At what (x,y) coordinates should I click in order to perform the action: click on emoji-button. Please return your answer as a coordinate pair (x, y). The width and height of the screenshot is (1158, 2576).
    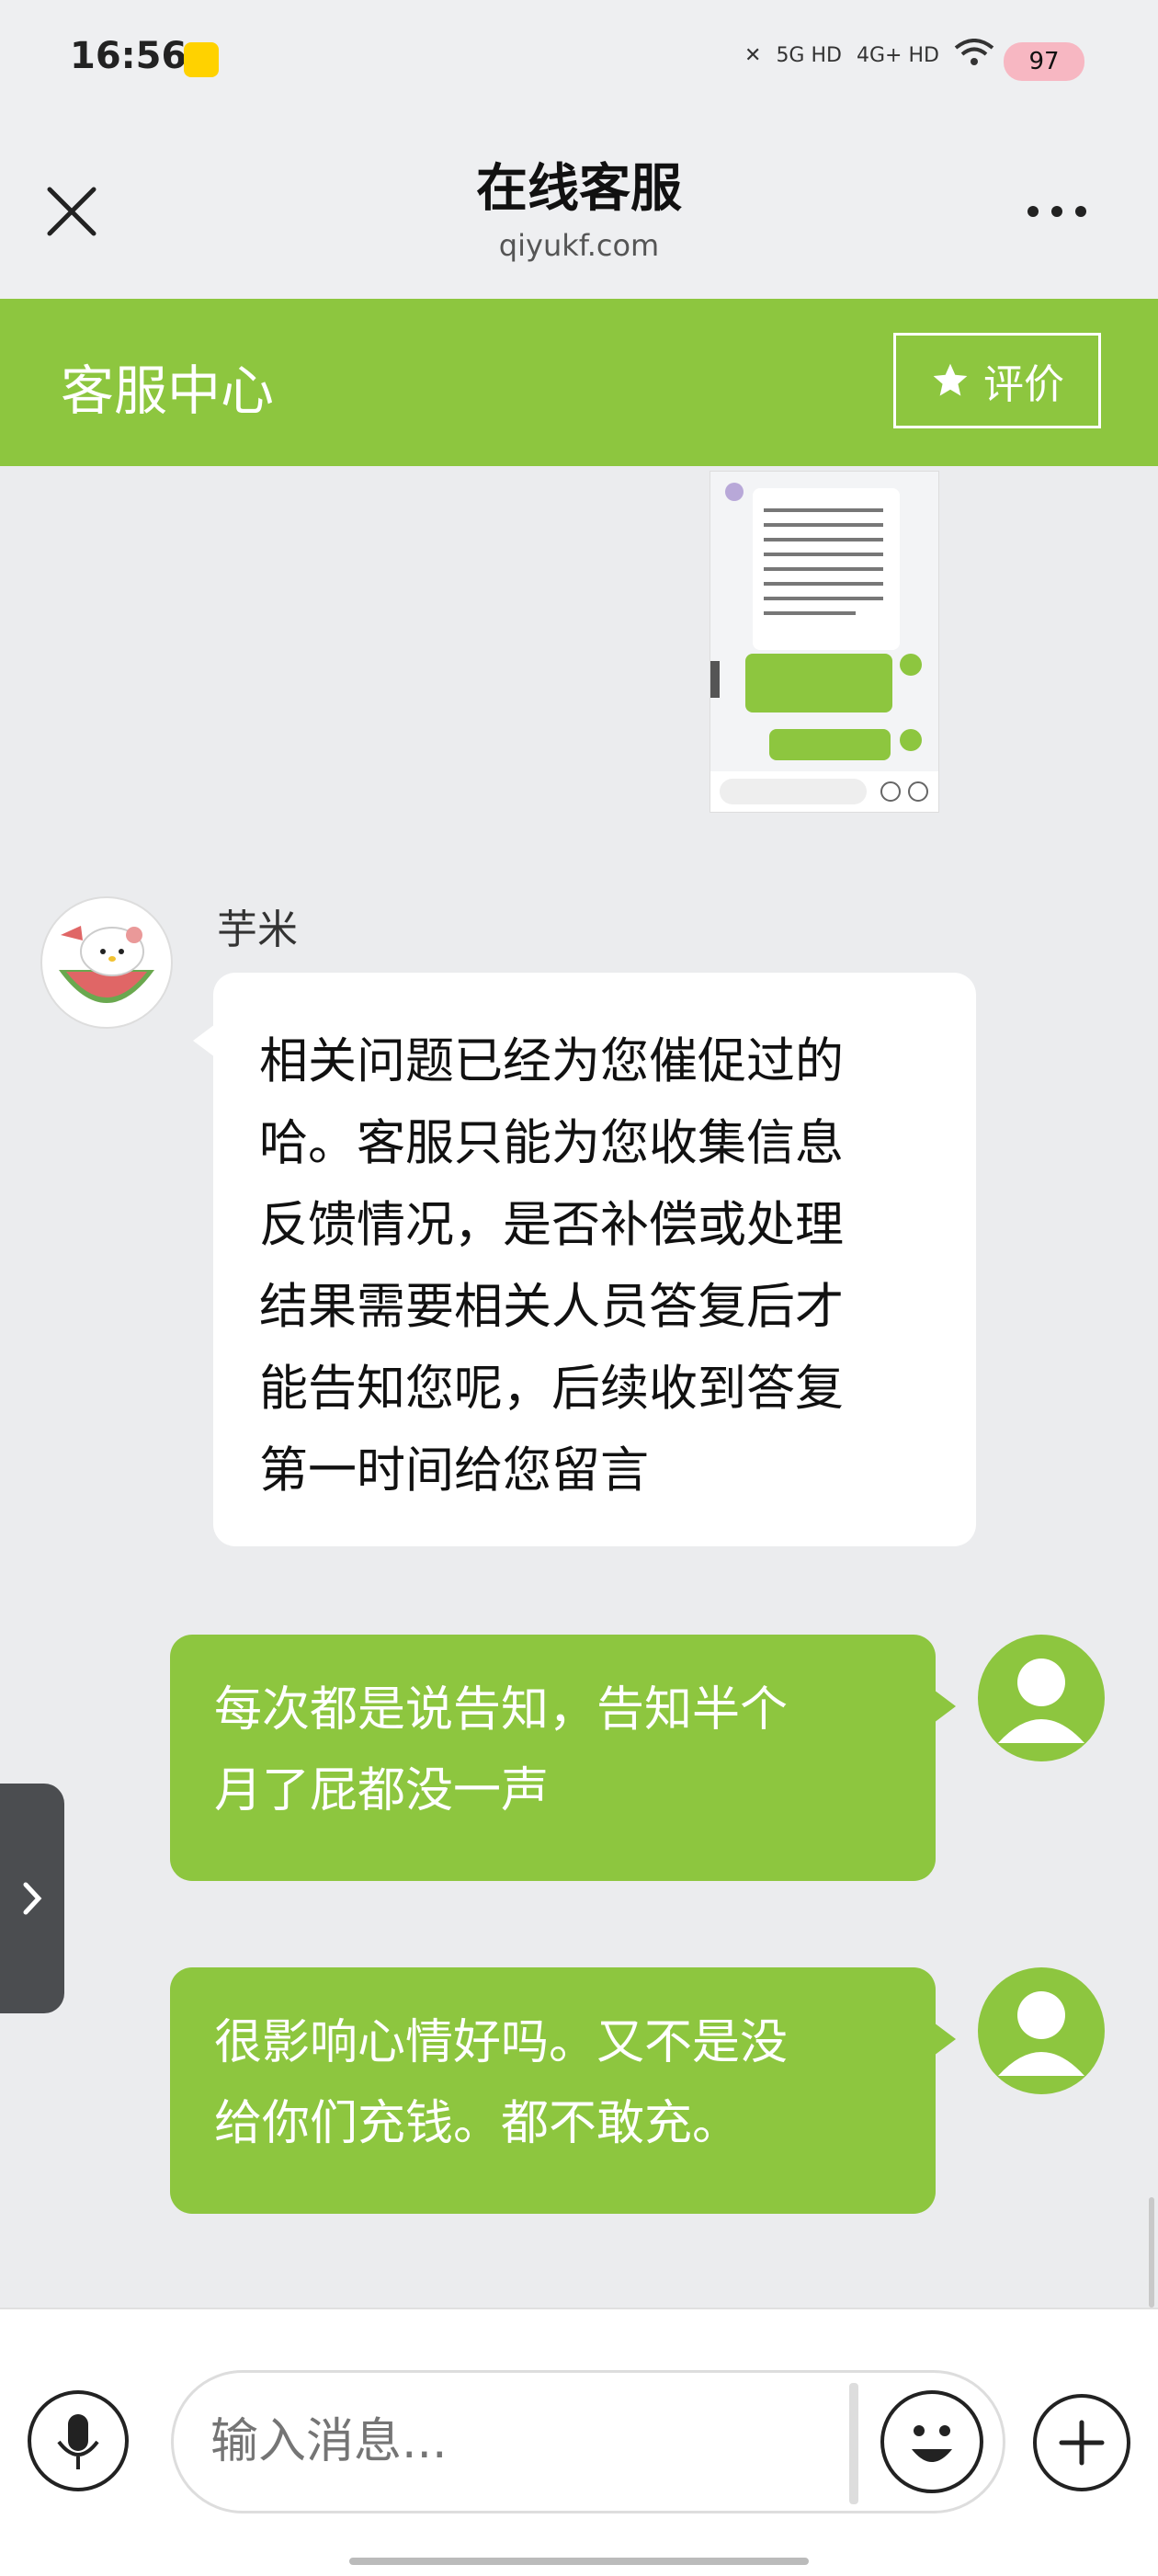
    Looking at the image, I should click on (931, 2441).